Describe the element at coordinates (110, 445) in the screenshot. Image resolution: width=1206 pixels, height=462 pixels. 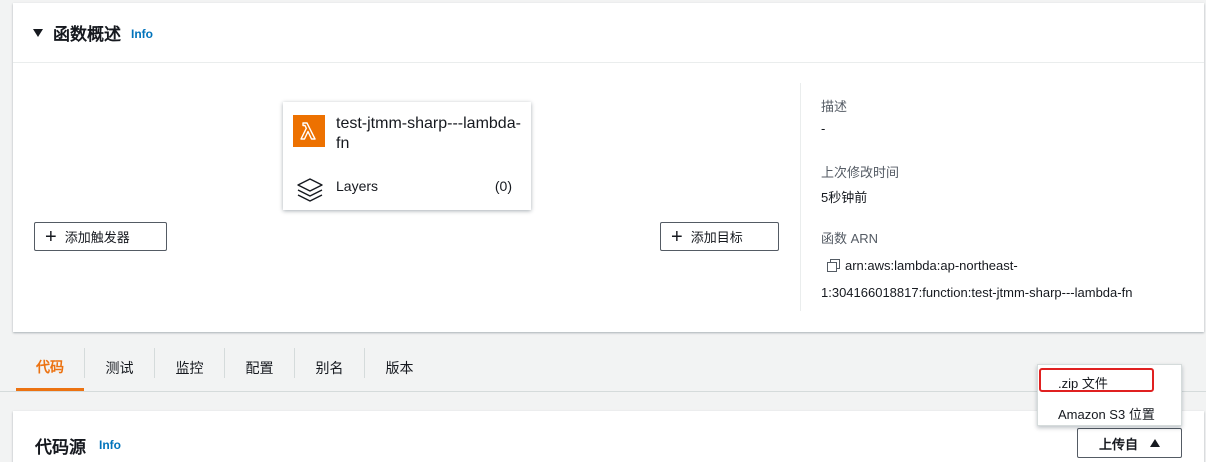
I see `code-source-info-link: Info` at that location.